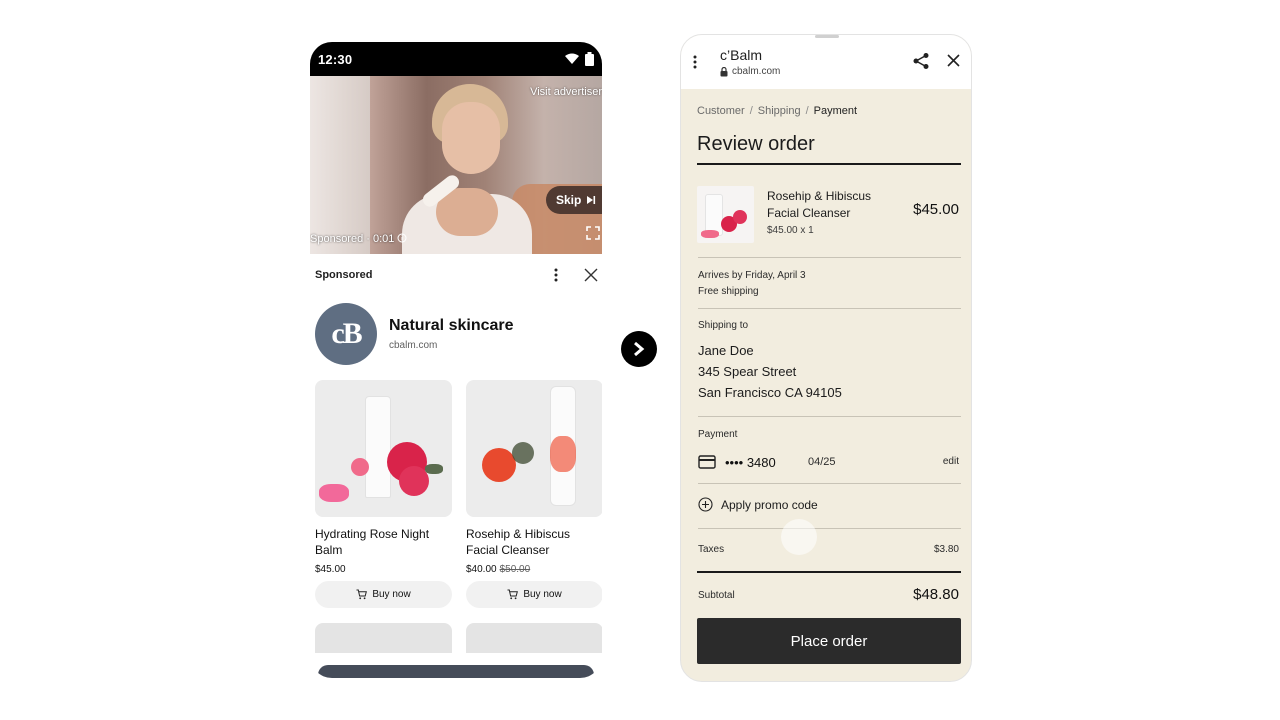 The height and width of the screenshot is (720, 1280). Describe the element at coordinates (725, 214) in the screenshot. I see `item-thumbnail` at that location.